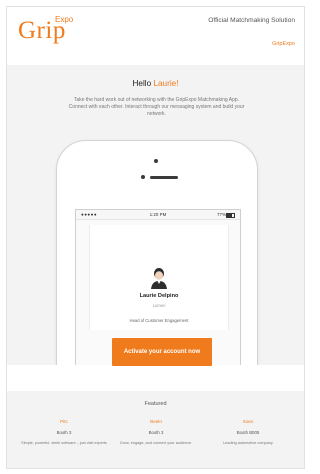 This screenshot has width=320, height=474. Describe the element at coordinates (251, 20) in the screenshot. I see `tagline: Official Matchmaking Solution` at that location.